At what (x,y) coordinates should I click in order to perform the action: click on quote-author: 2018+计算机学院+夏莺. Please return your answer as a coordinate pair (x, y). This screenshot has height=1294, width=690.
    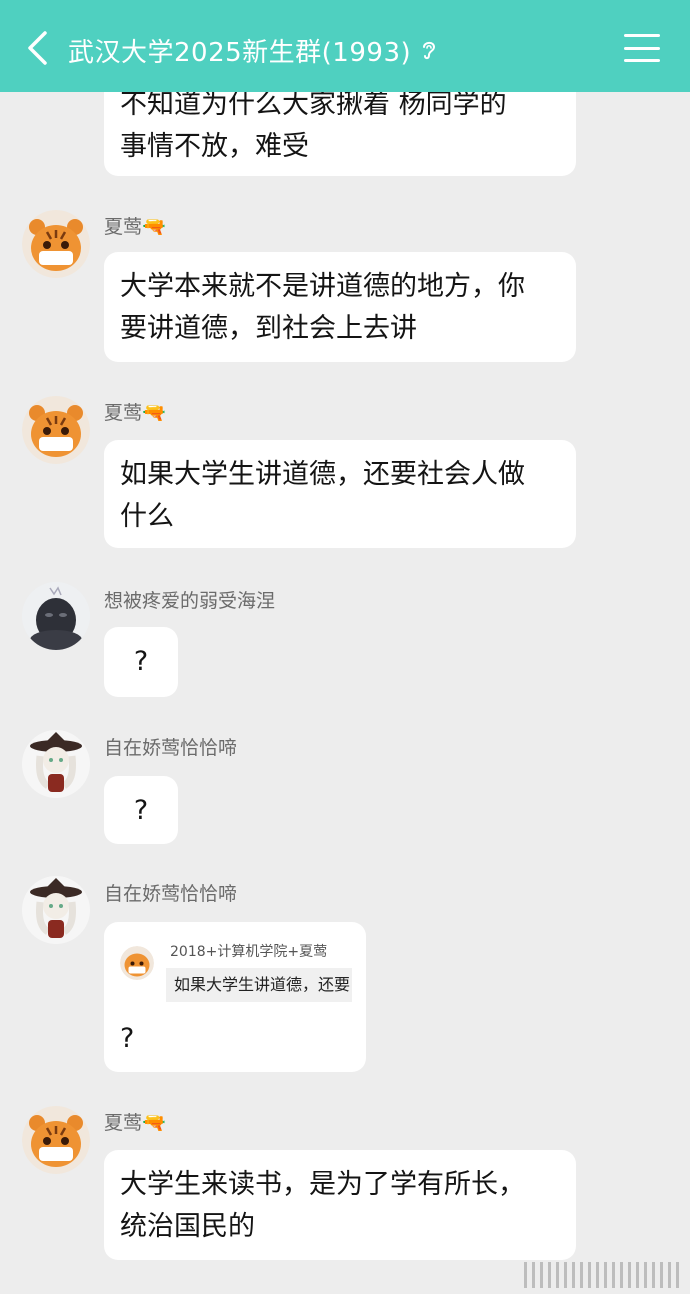
    Looking at the image, I should click on (249, 952).